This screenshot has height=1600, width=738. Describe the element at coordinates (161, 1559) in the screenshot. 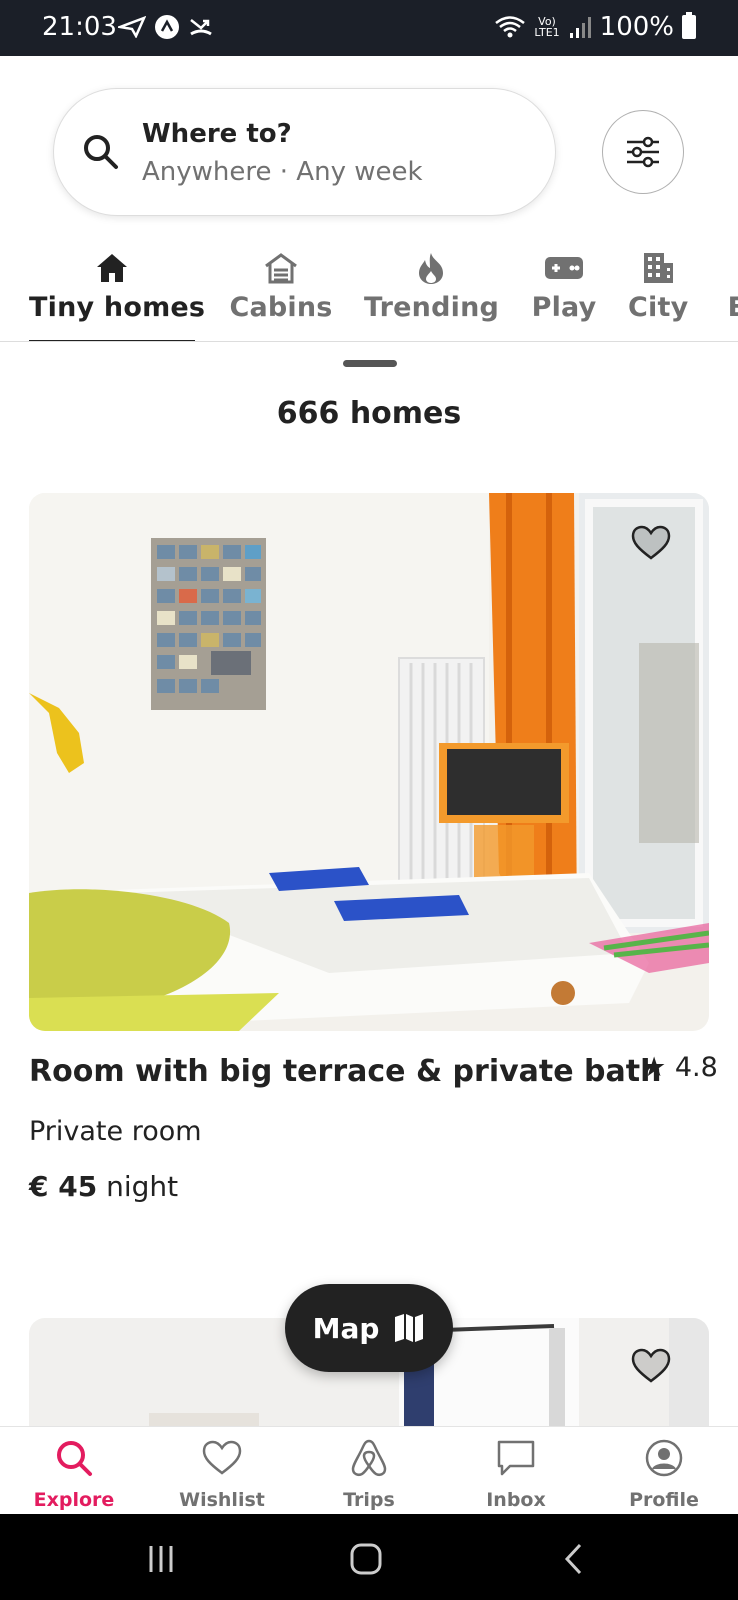

I see `recent-apps-icon` at that location.